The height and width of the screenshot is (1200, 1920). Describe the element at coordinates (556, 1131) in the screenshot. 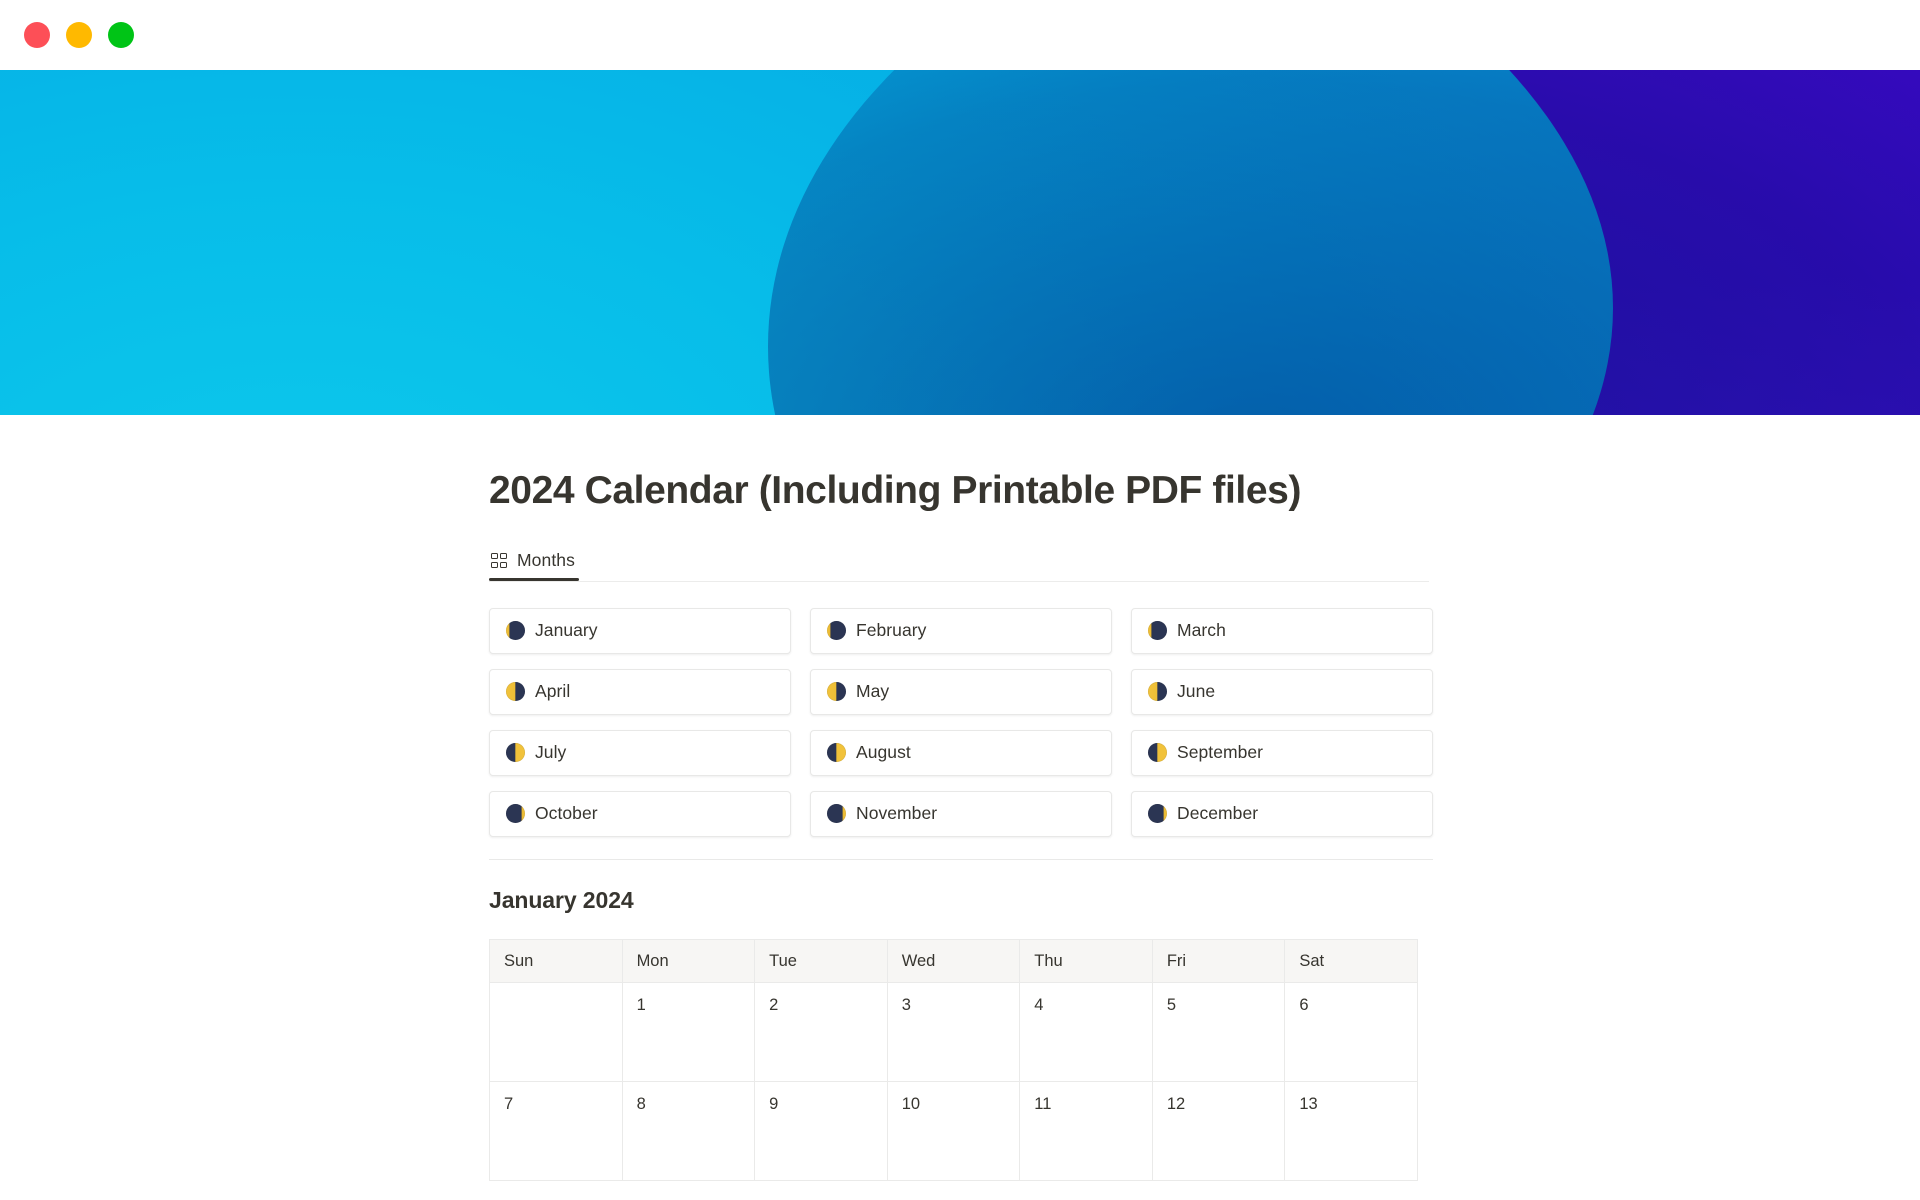

I see `calendar-day-cell: 7` at that location.